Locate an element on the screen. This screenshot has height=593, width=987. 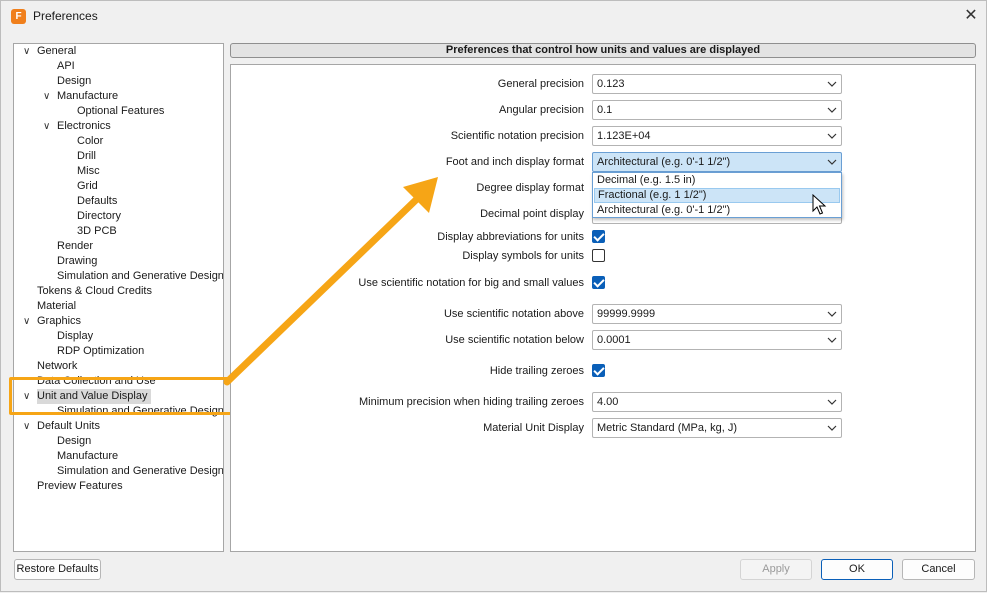
tree-item-tokens: Tokens & Cloud Credits is located at coordinates (94, 291).